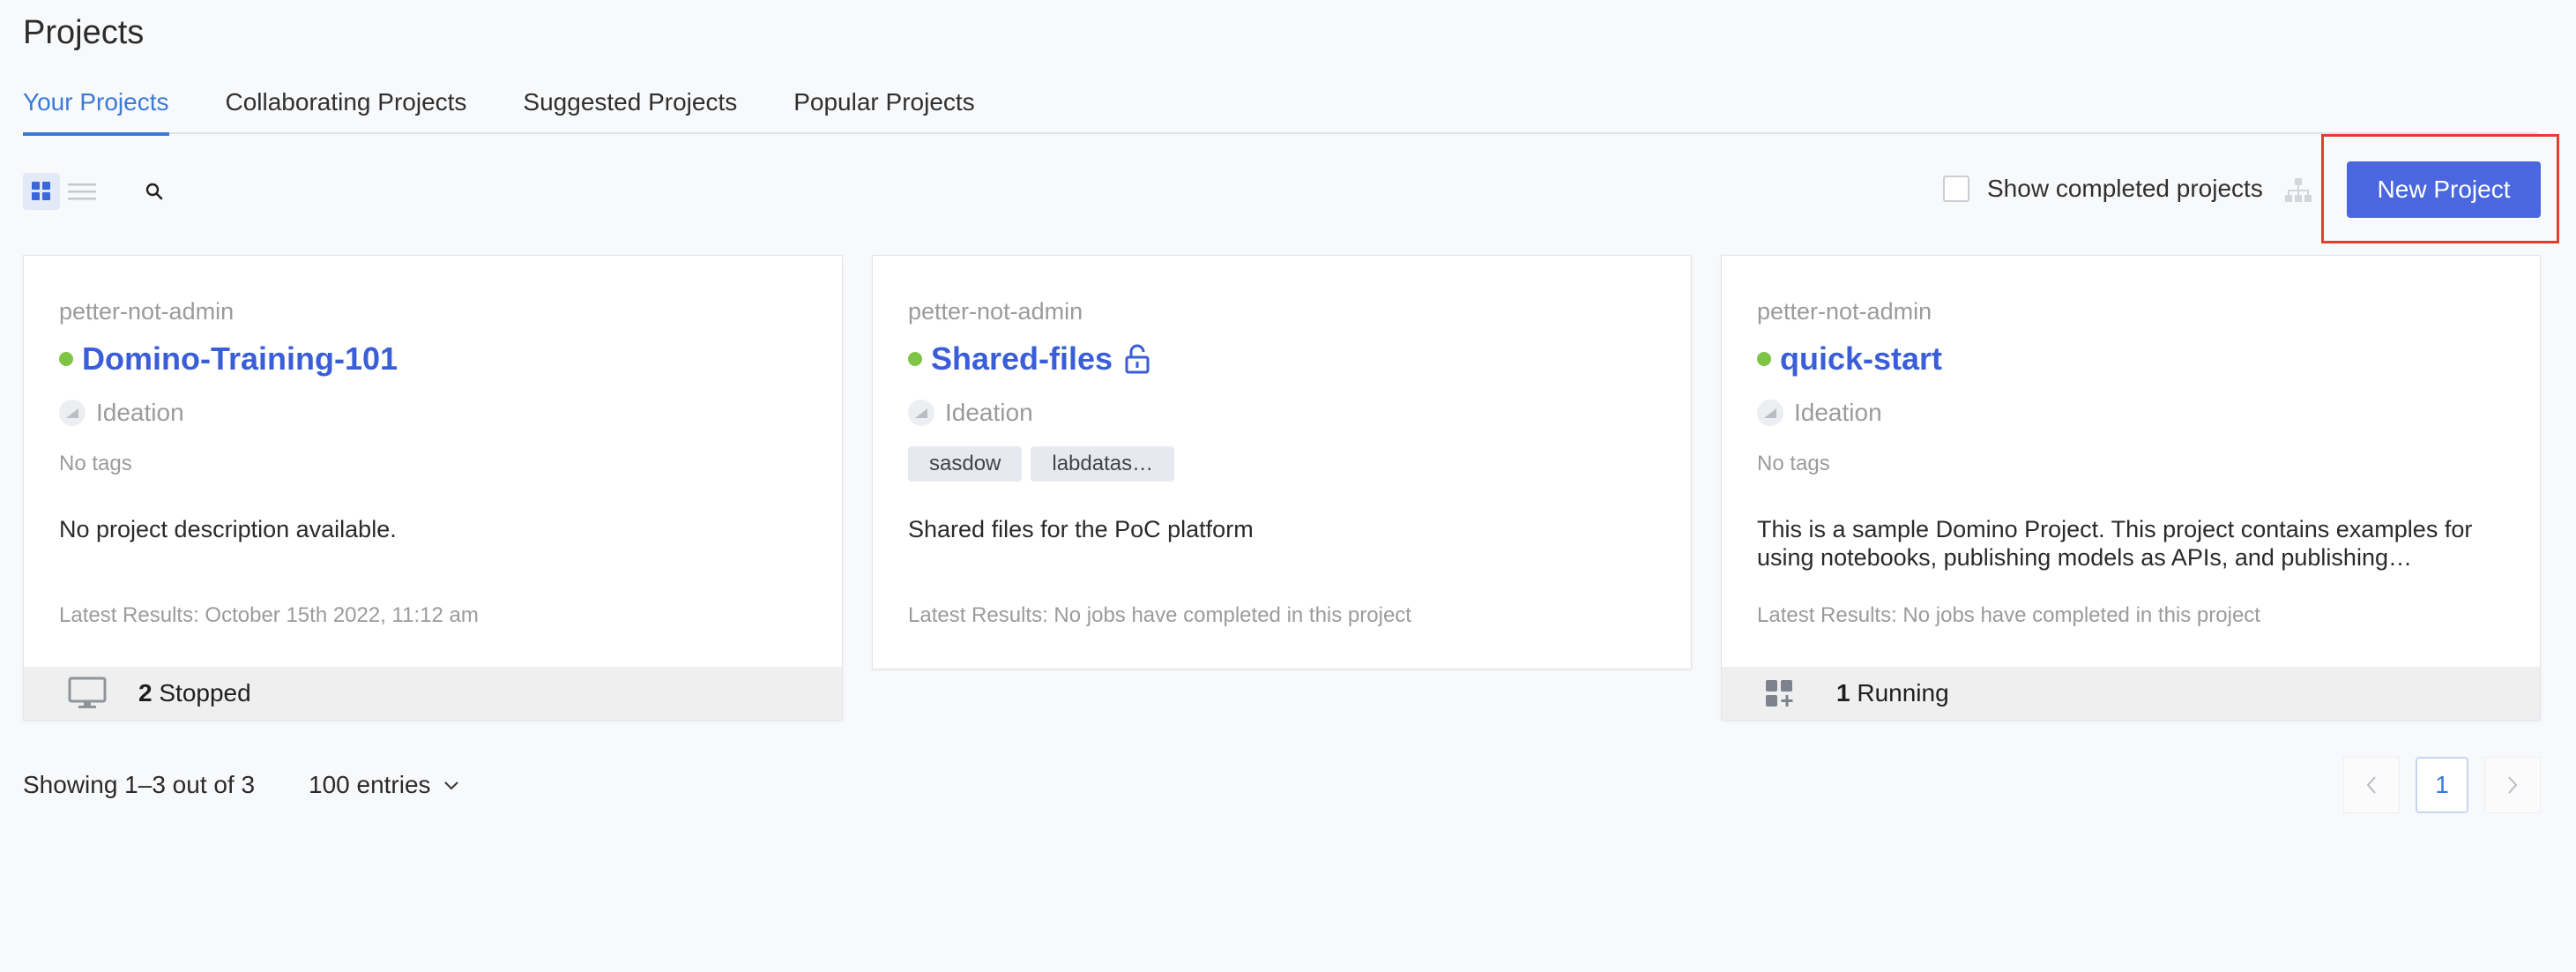  Describe the element at coordinates (145, 693) in the screenshot. I see `workspace-count: 2` at that location.